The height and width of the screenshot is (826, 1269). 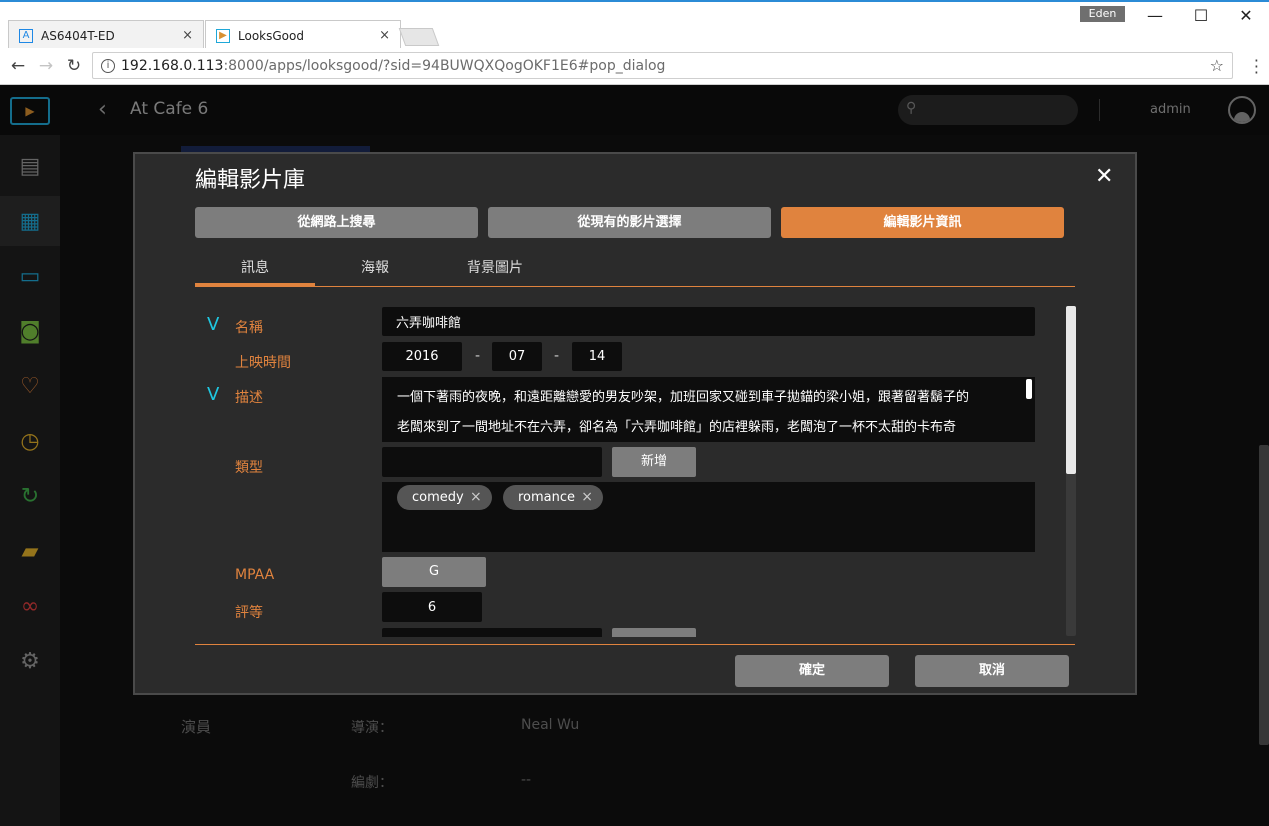 What do you see at coordinates (271, 35) in the screenshot?
I see `tab-title: LooksGood` at bounding box center [271, 35].